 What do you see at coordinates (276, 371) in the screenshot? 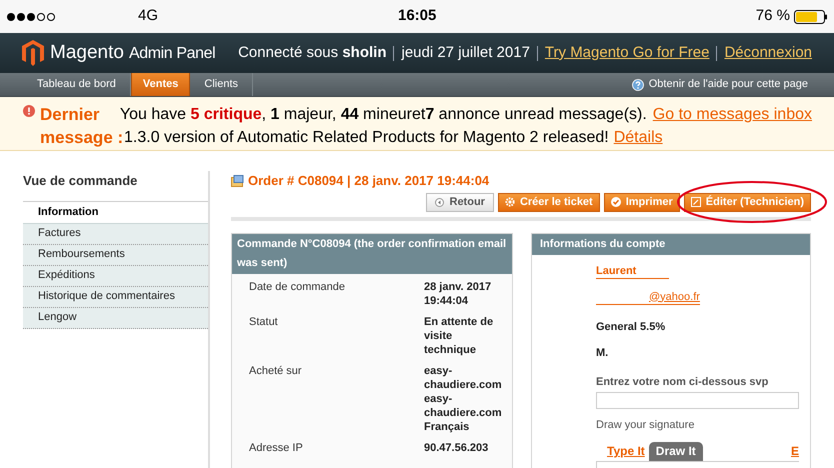
I see `field-label: Acheté sur` at bounding box center [276, 371].